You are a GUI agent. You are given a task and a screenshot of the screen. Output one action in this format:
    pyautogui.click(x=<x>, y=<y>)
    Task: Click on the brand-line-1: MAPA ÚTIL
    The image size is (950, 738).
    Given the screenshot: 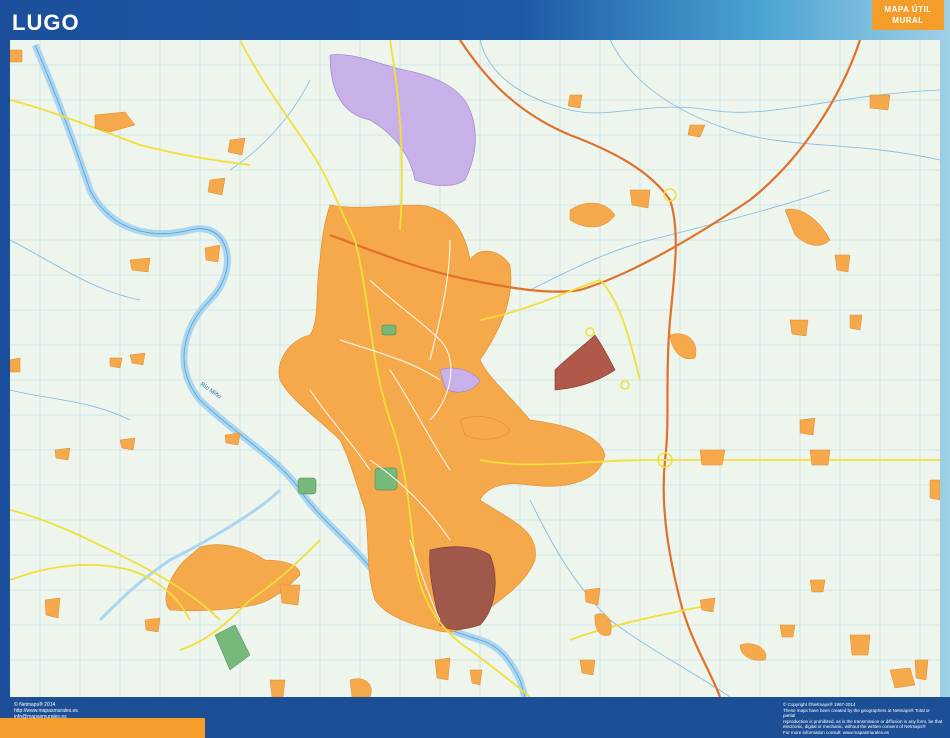 What is the action you would take?
    pyautogui.click(x=908, y=9)
    